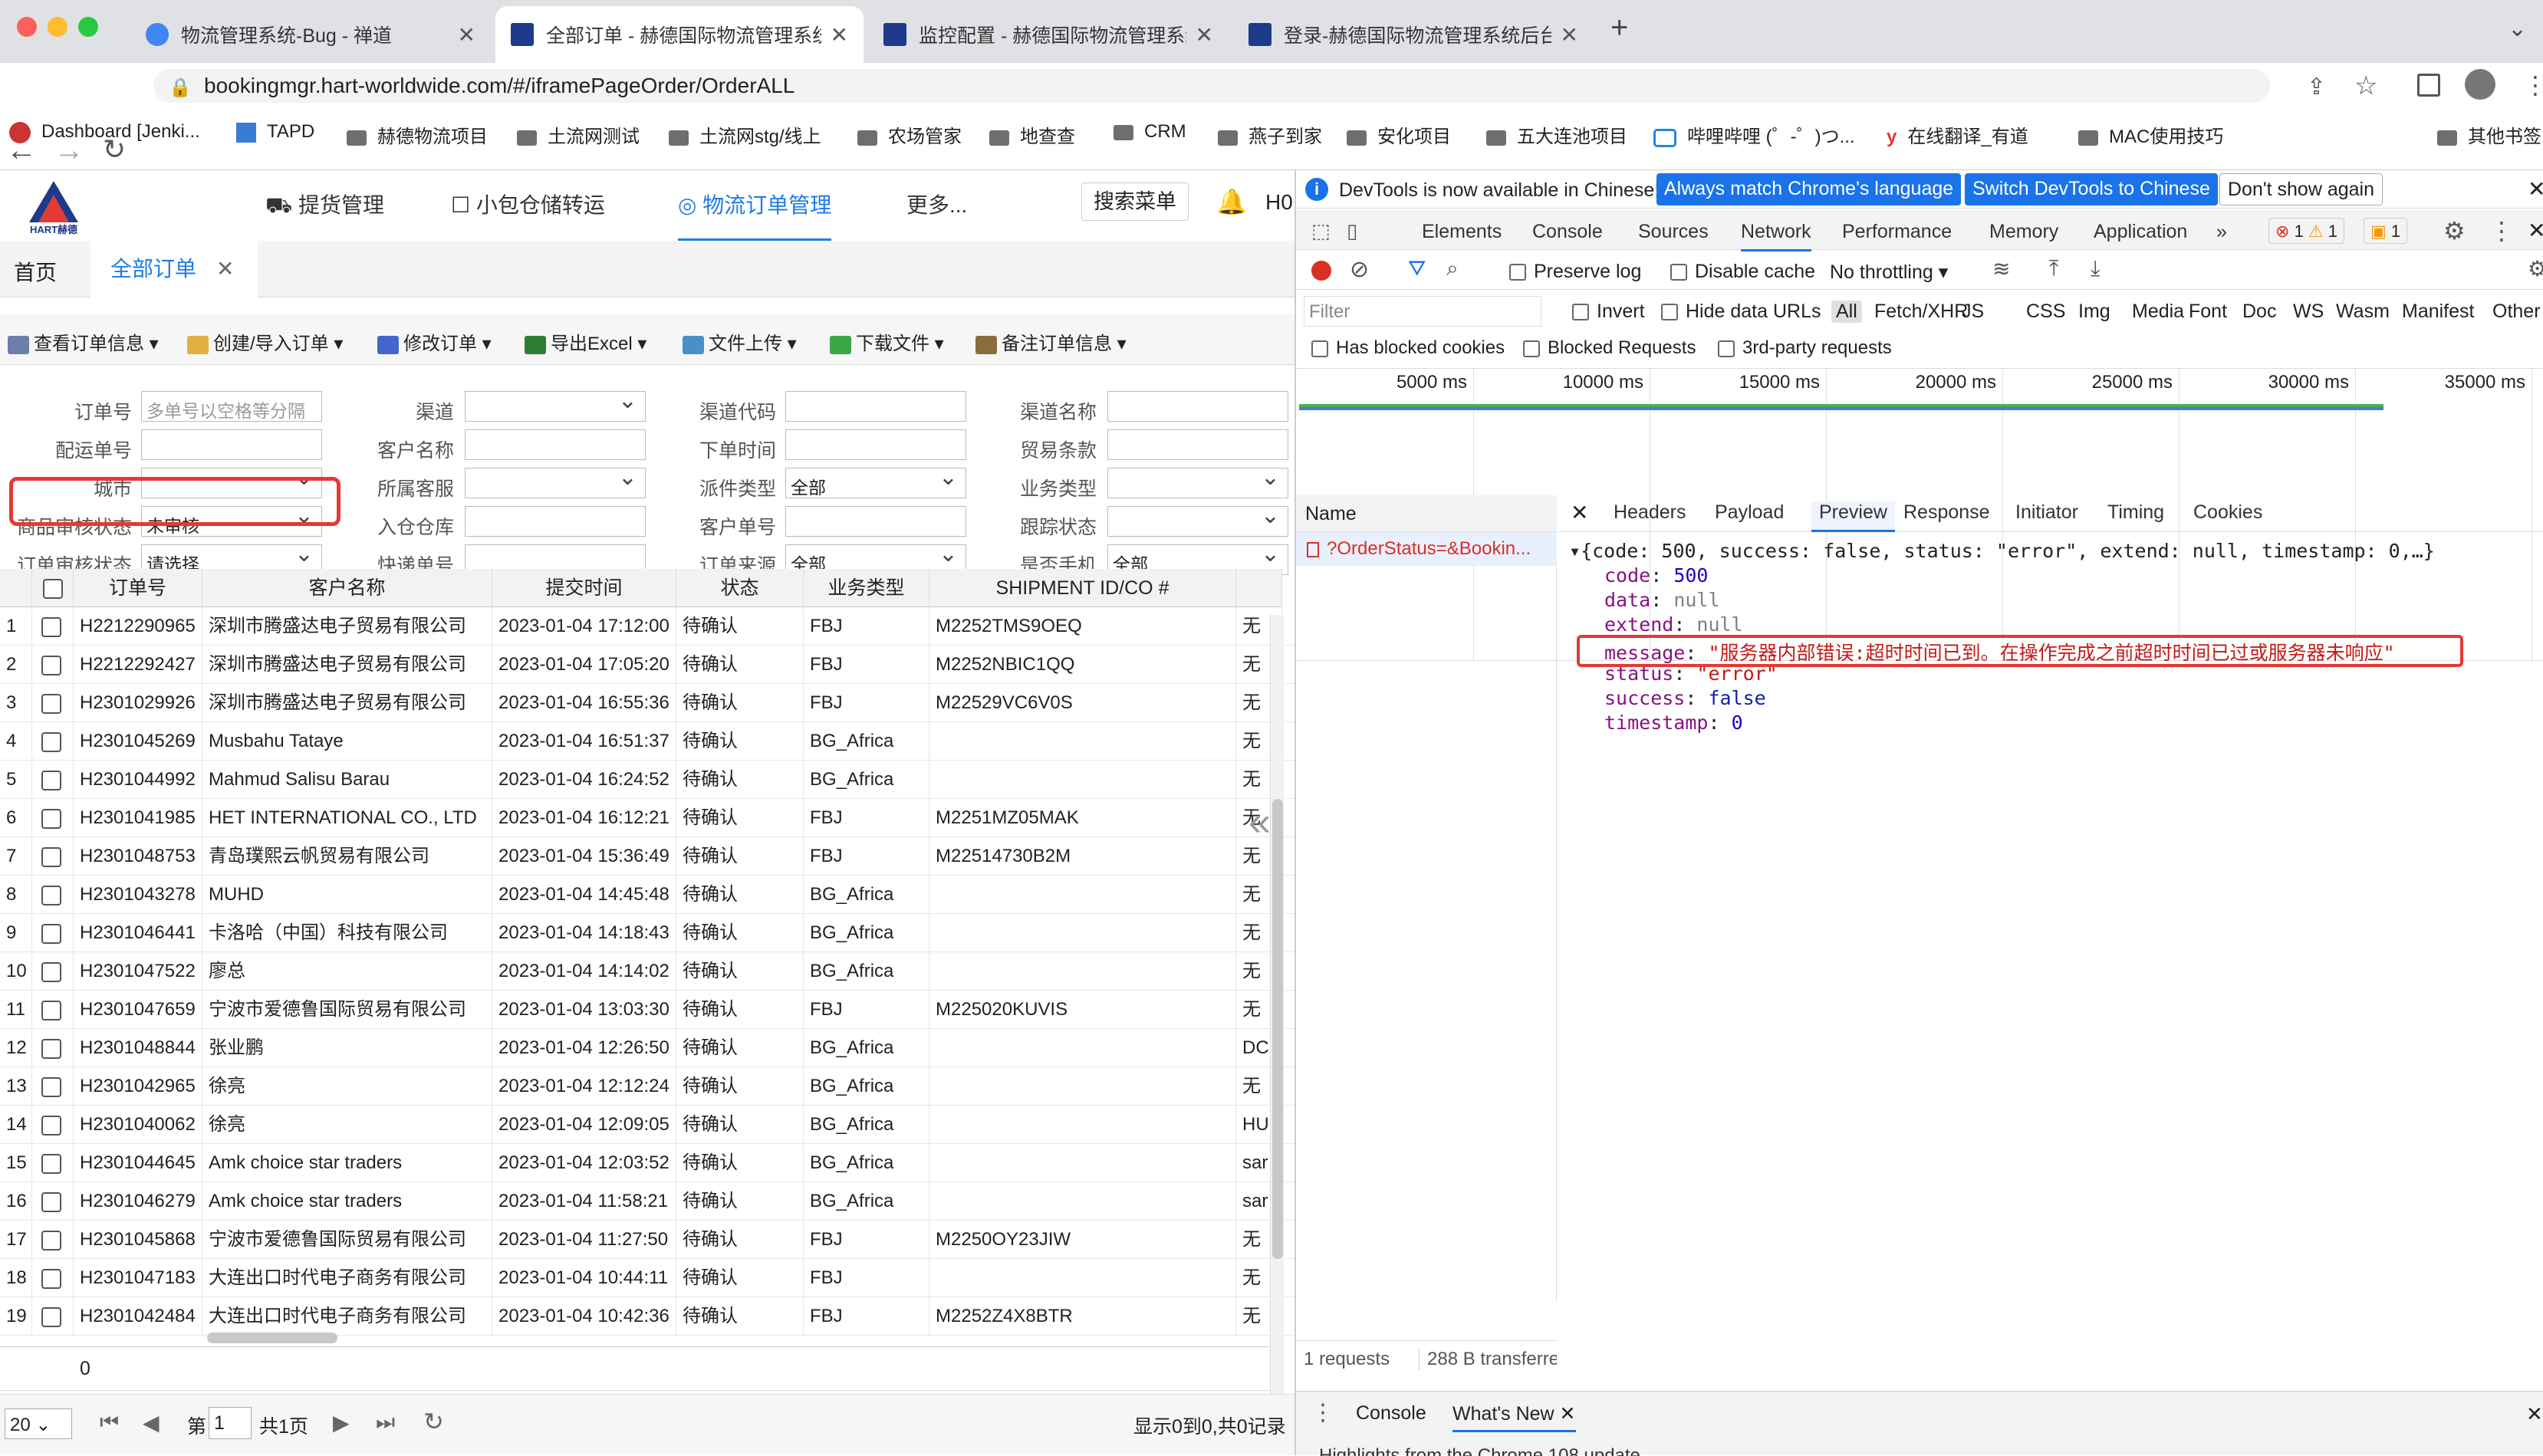 The width and height of the screenshot is (2543, 1456). I want to click on view-order-button: 查看订单信息 ▾, so click(83, 341).